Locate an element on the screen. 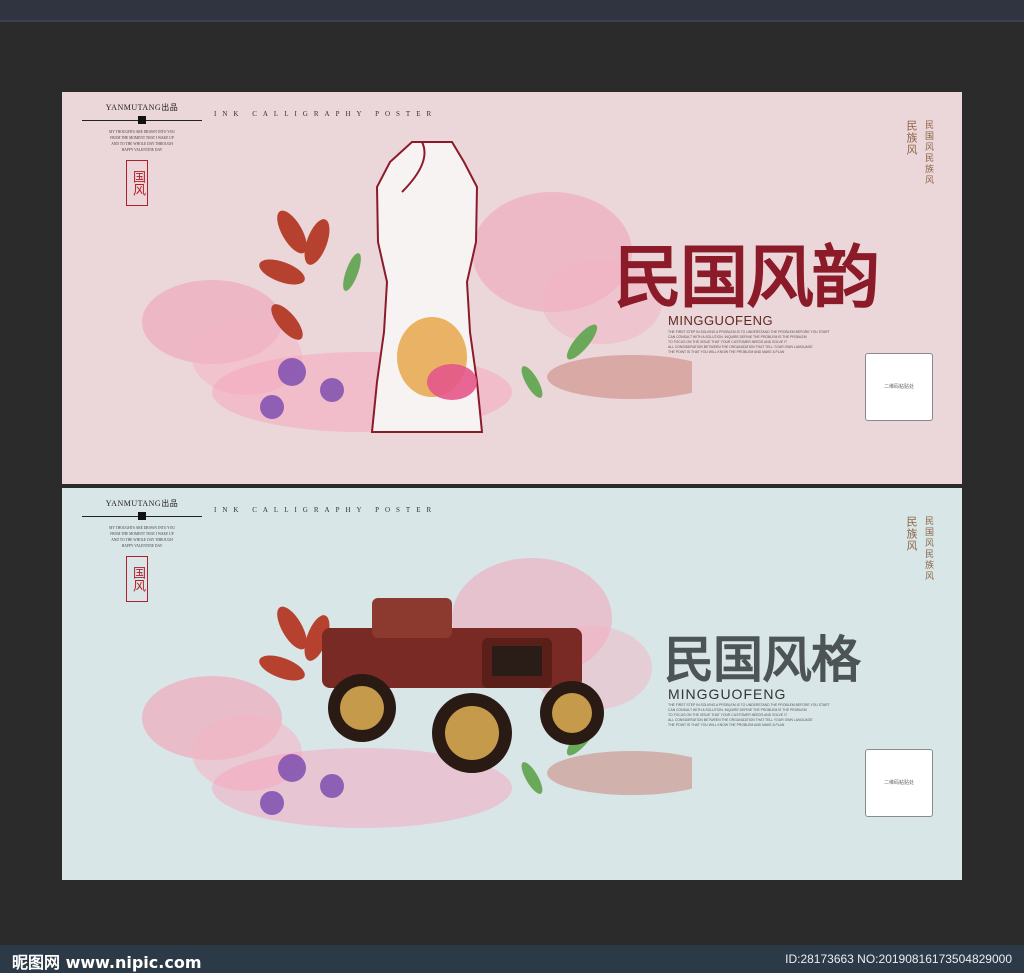 This screenshot has width=1024, height=973. image-id-text: ID:28173663 NO:20190816173504829000 is located at coordinates (898, 959).